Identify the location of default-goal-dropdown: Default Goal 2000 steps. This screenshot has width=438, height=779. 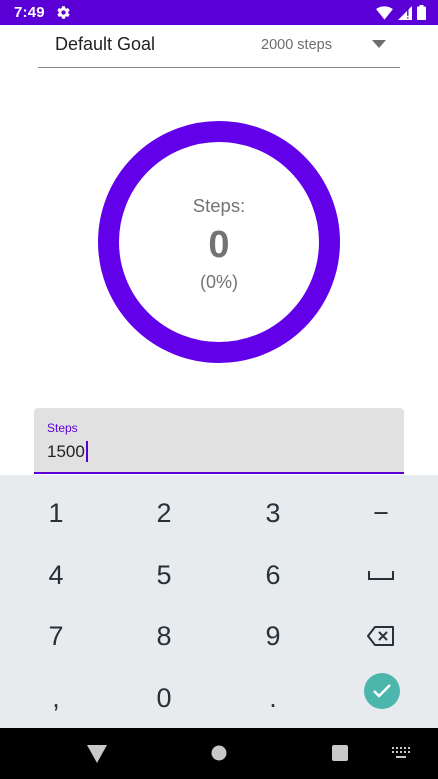
(219, 47).